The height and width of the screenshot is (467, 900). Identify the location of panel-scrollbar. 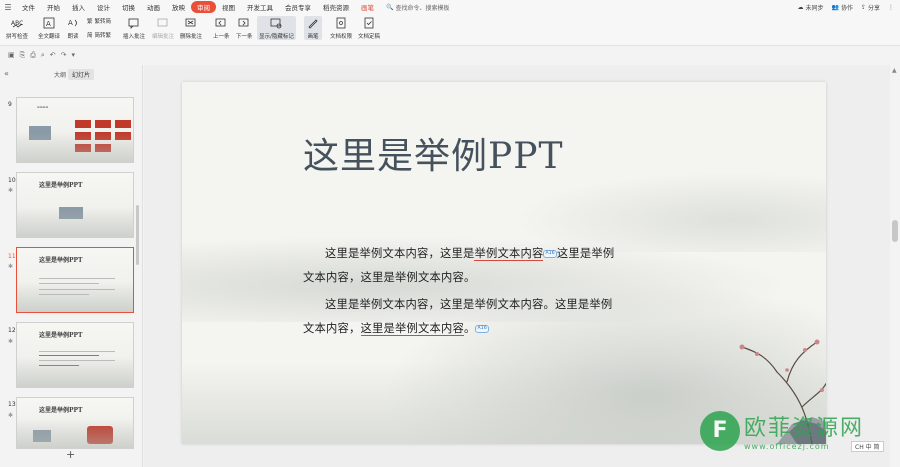
(137, 235).